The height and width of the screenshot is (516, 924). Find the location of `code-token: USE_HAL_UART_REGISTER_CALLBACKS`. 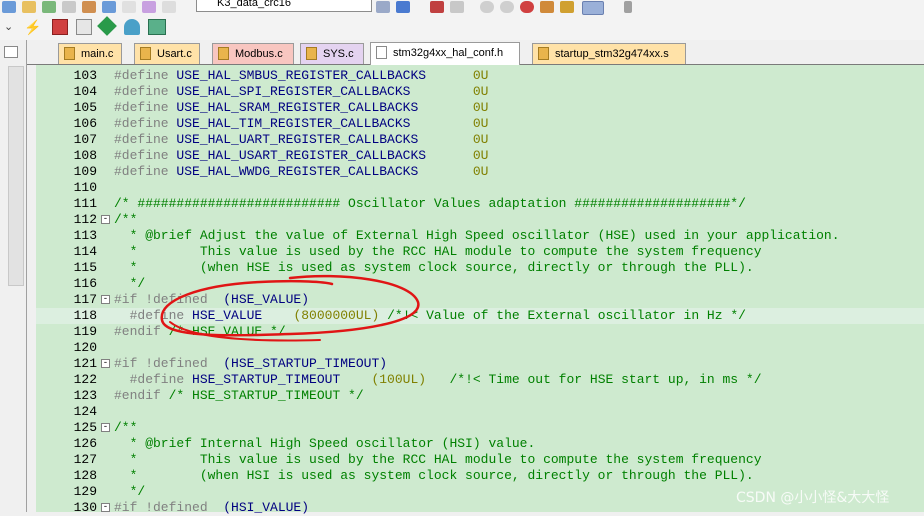

code-token: USE_HAL_UART_REGISTER_CALLBACKS is located at coordinates (324, 139).